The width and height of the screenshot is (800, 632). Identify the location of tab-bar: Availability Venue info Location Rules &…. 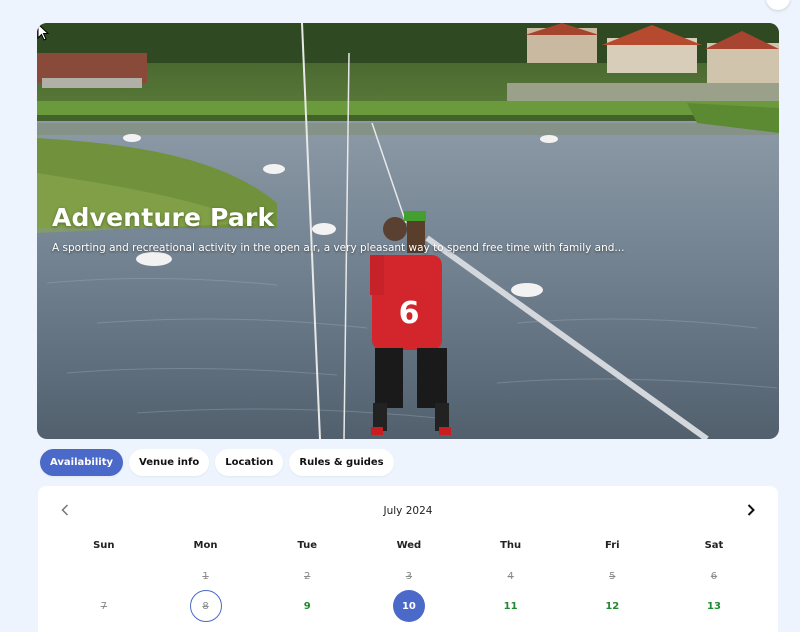
(217, 462).